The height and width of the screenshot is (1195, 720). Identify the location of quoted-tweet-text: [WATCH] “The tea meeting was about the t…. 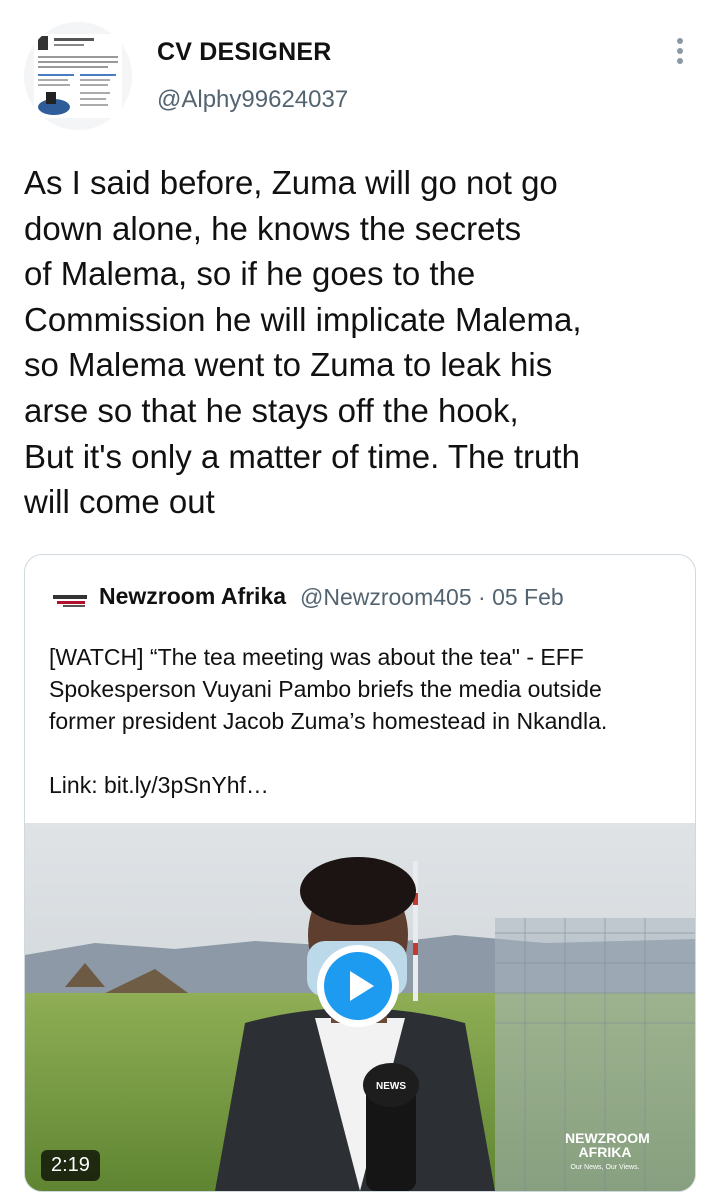
(328, 721).